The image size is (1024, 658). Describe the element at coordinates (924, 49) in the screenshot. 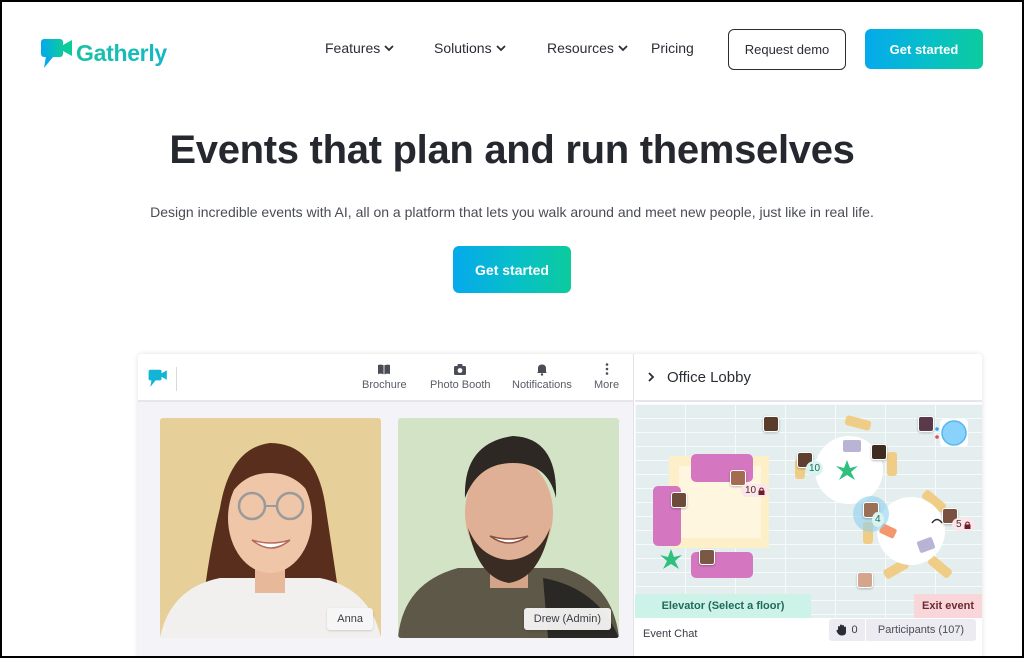

I see `nav-get-started-button: Get started` at that location.